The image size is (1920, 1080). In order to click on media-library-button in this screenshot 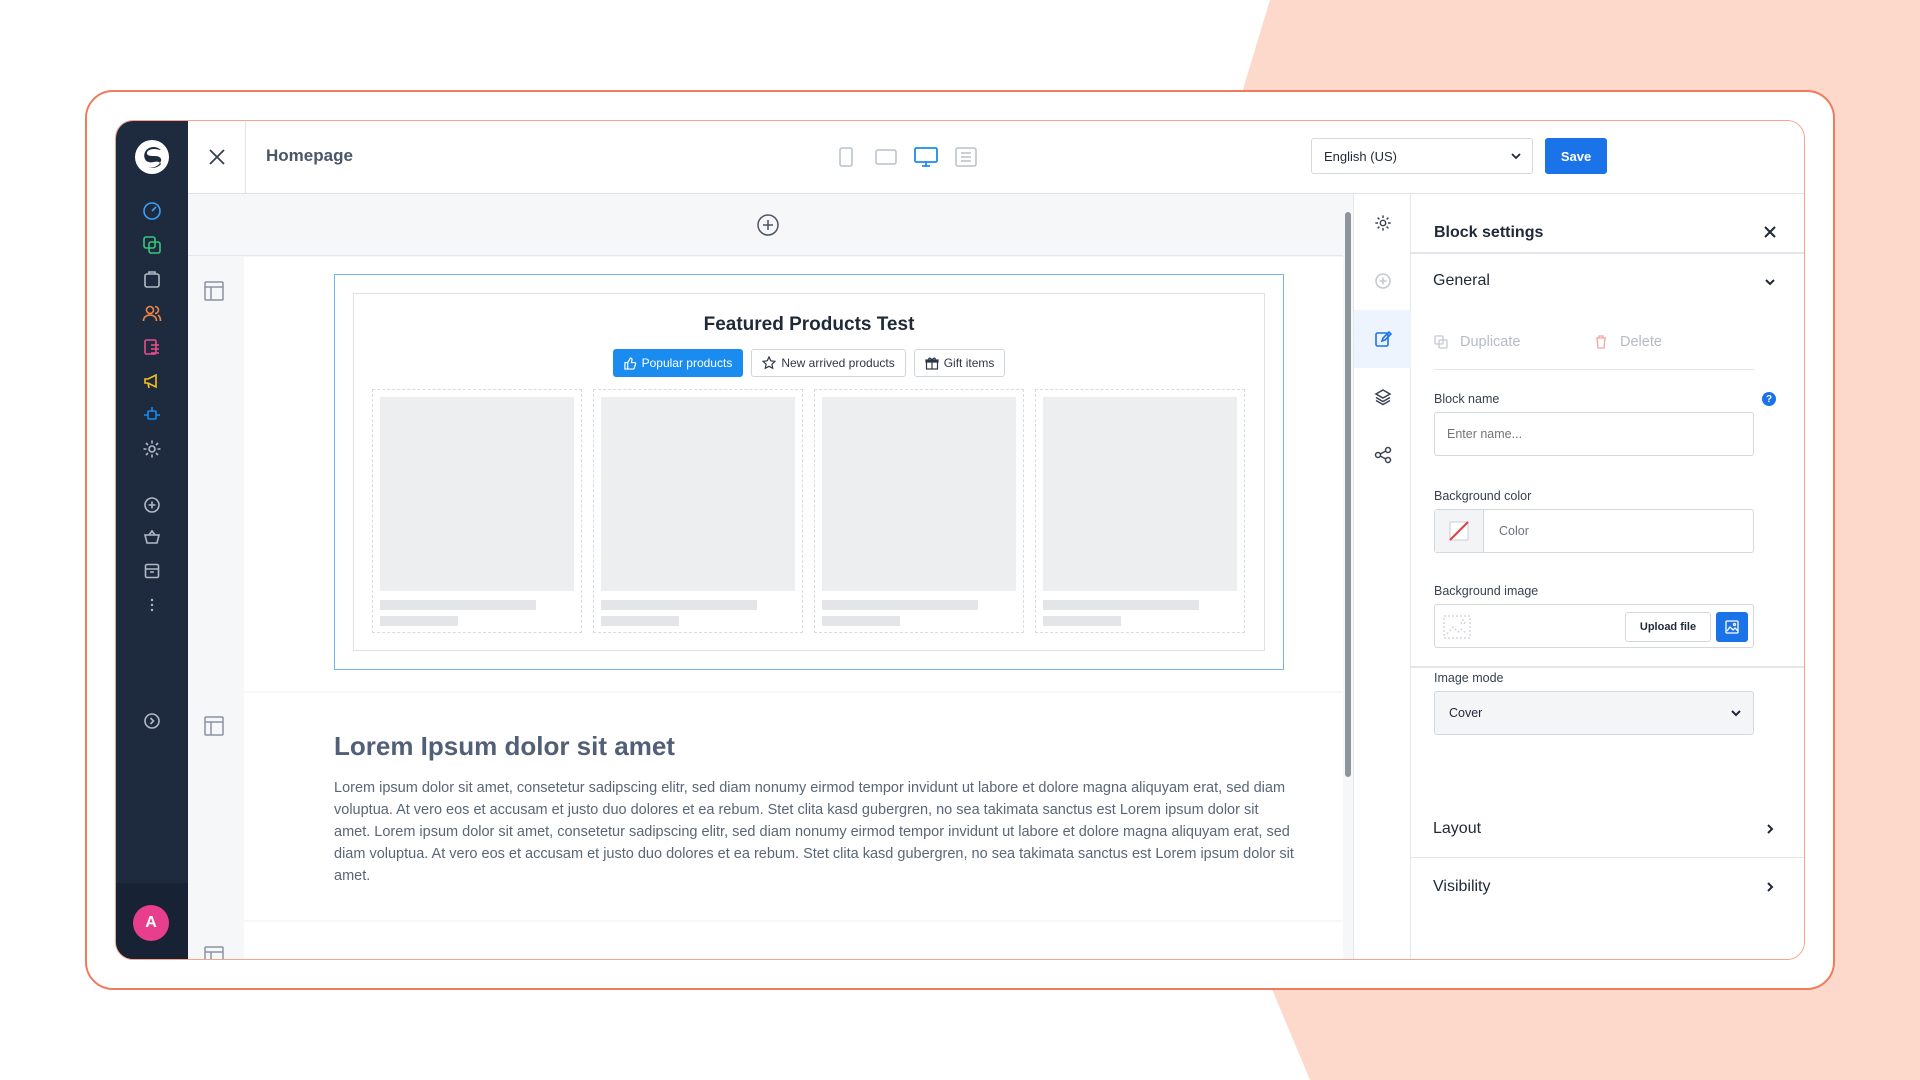, I will do `click(1732, 627)`.